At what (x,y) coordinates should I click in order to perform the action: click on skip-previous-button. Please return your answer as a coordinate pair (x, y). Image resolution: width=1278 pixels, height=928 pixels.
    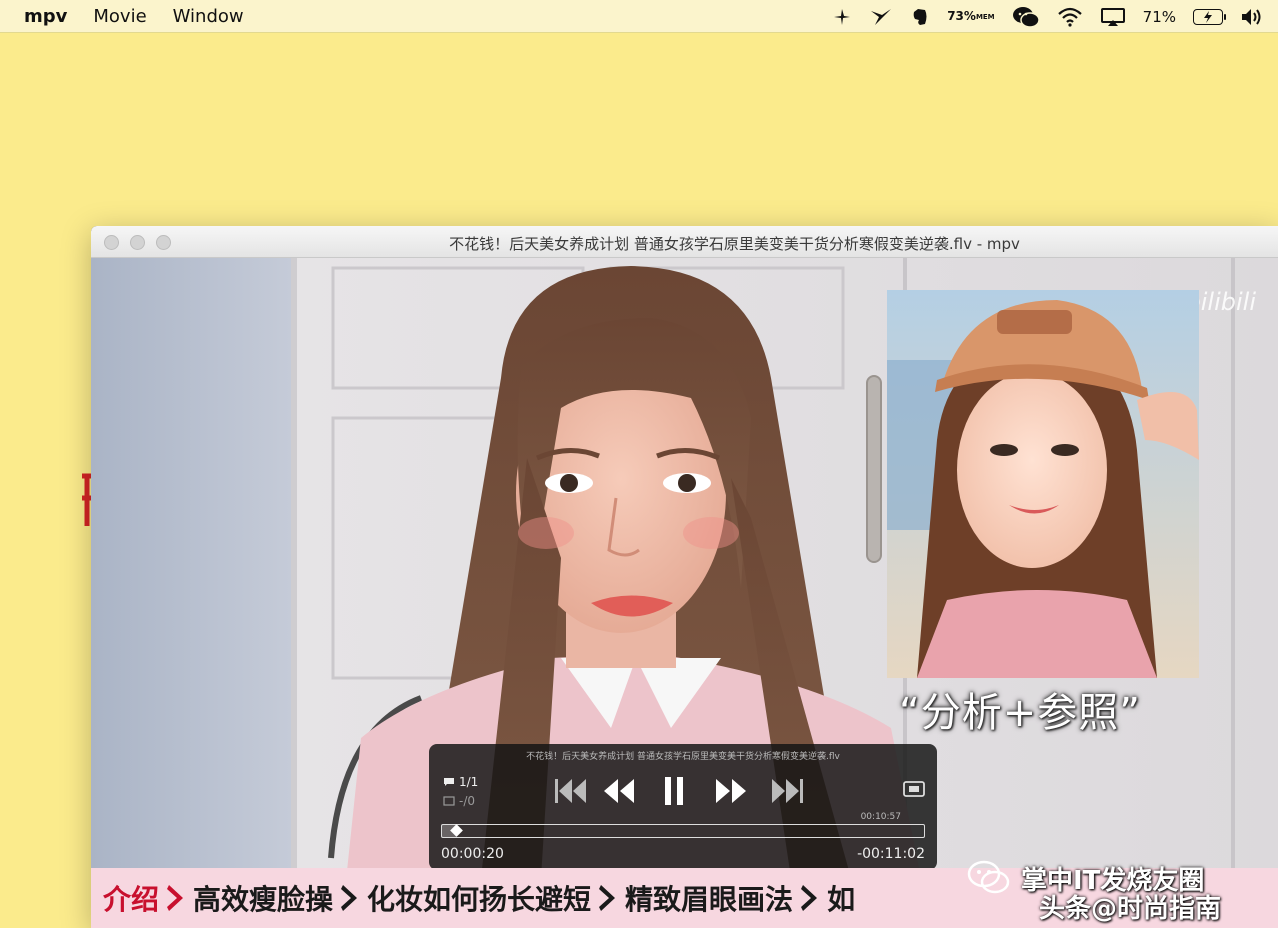
    Looking at the image, I should click on (571, 791).